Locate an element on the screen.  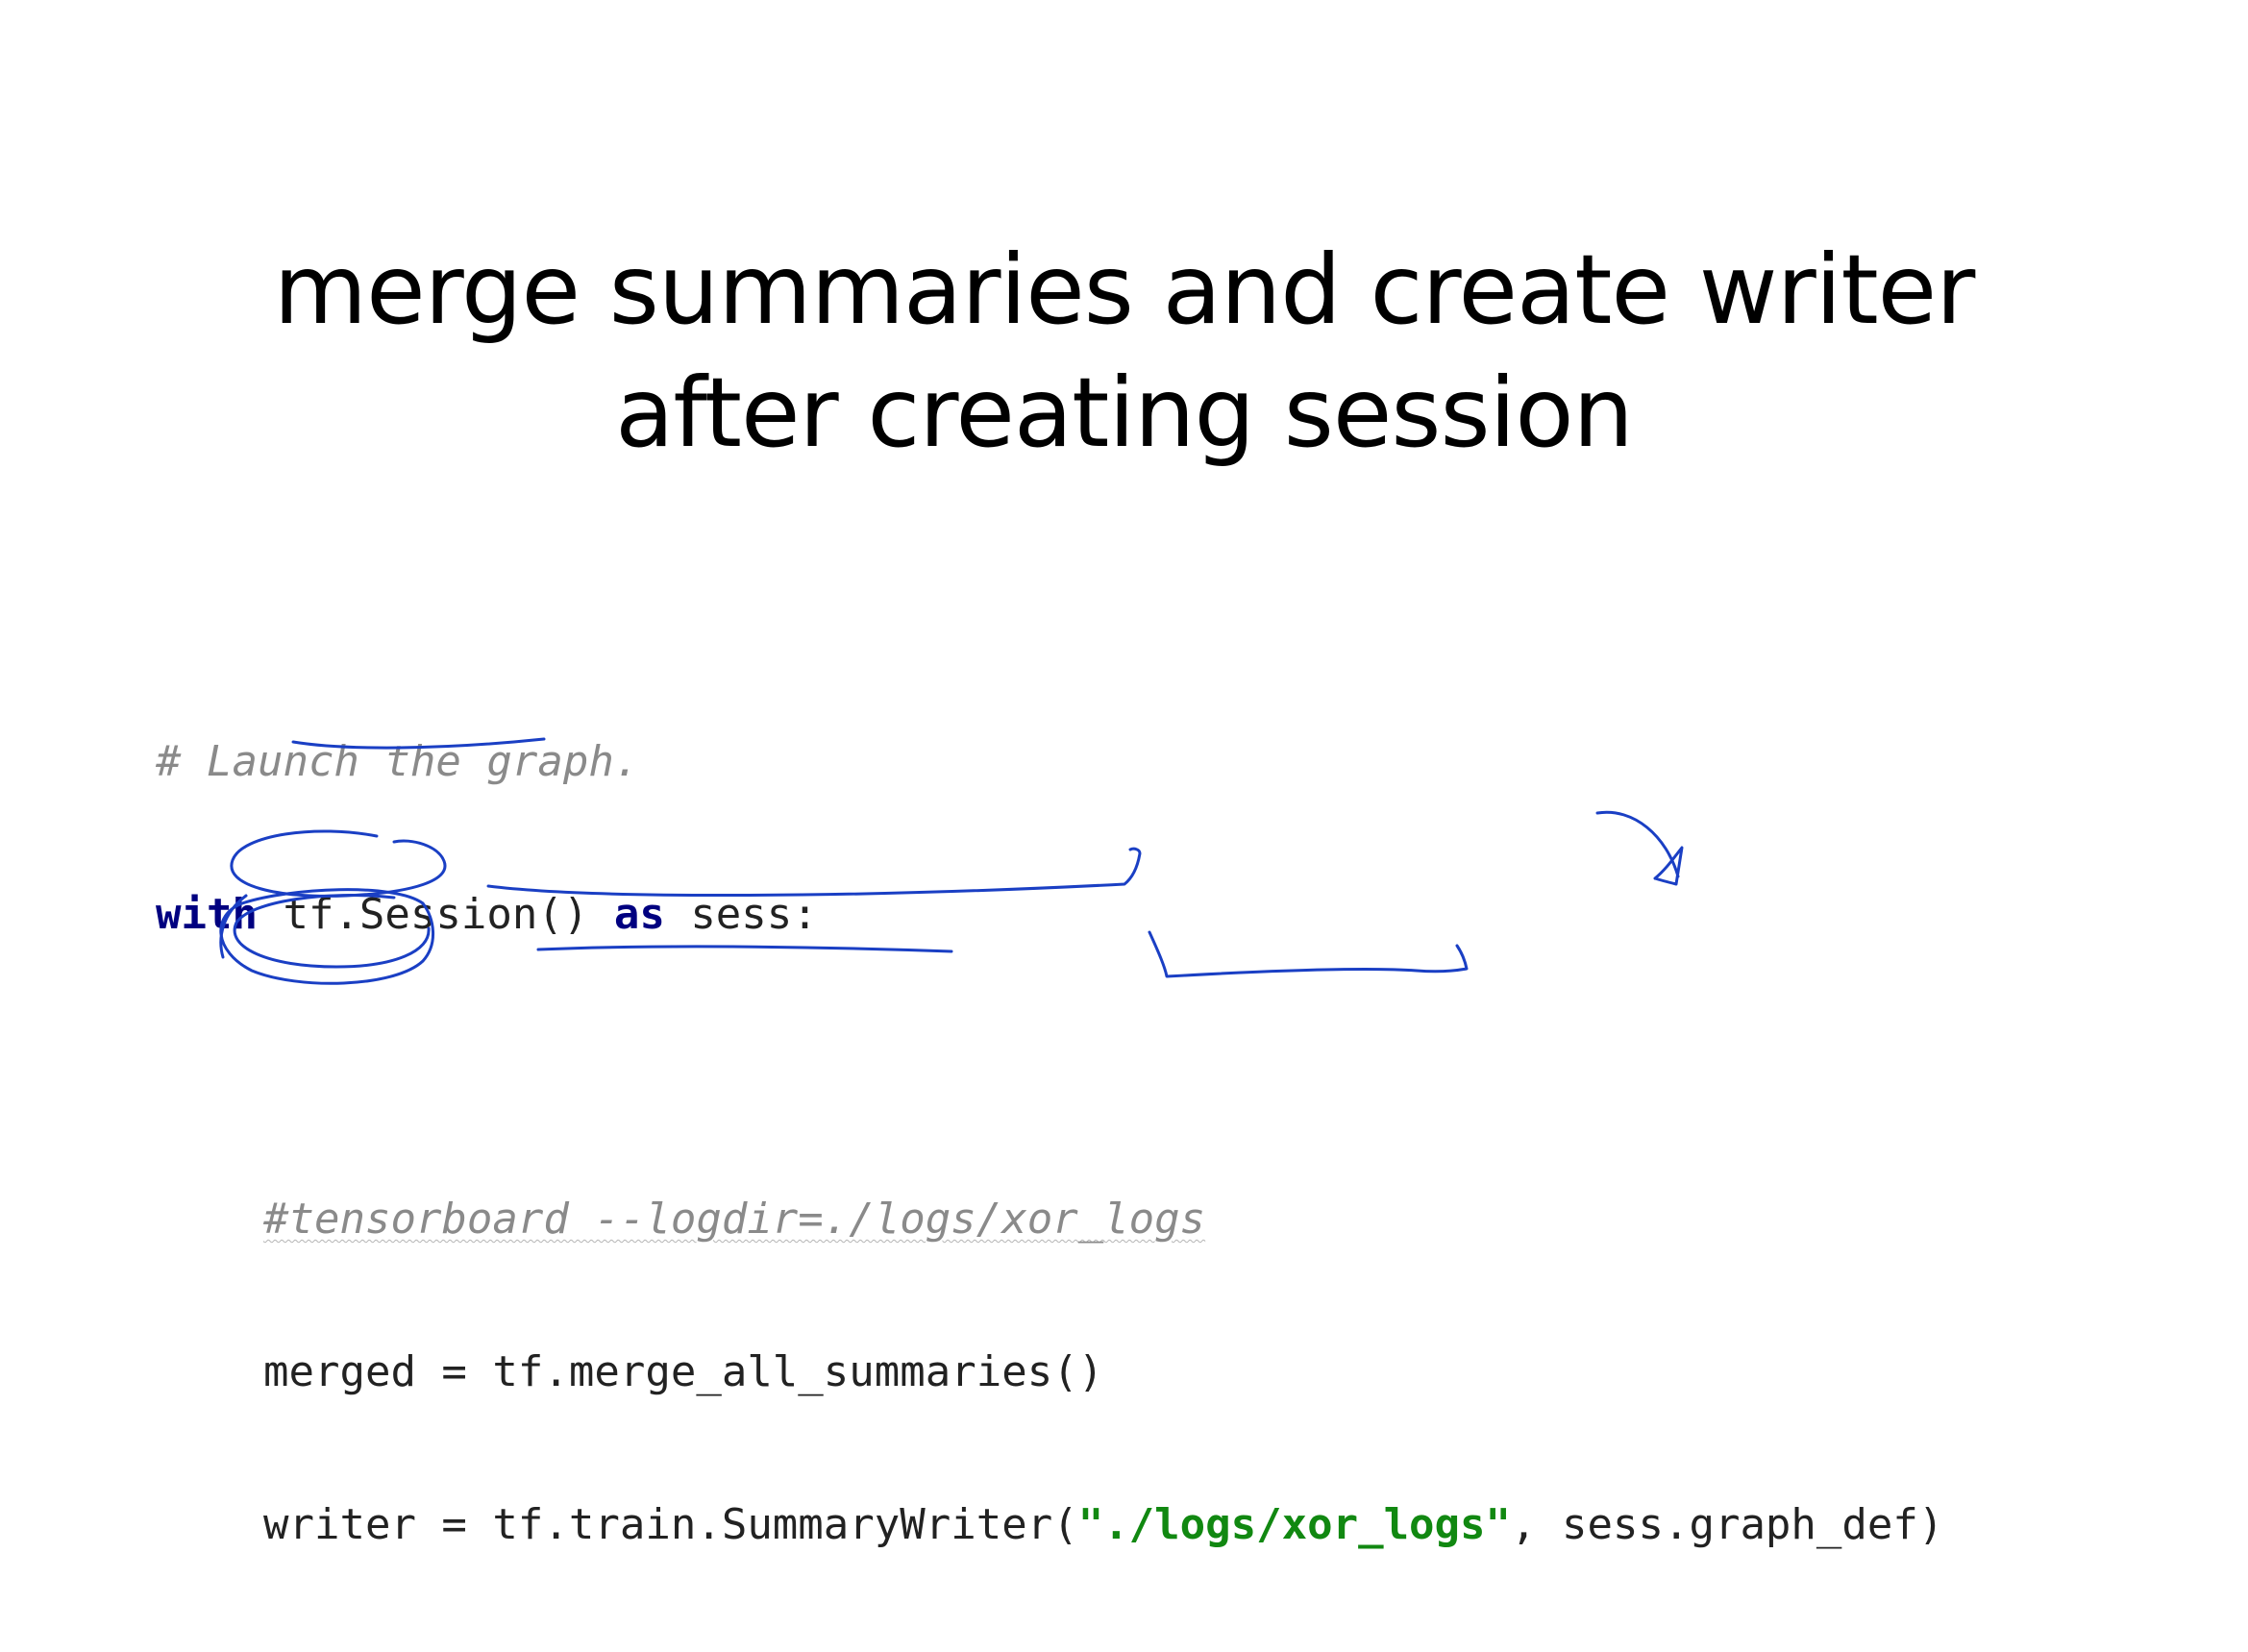
writer-prefix: writer = tf.train.SummaryWriter( is located at coordinates (670, 1524).